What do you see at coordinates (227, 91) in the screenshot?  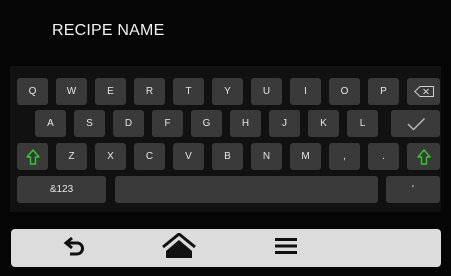 I see `key-y: Y` at bounding box center [227, 91].